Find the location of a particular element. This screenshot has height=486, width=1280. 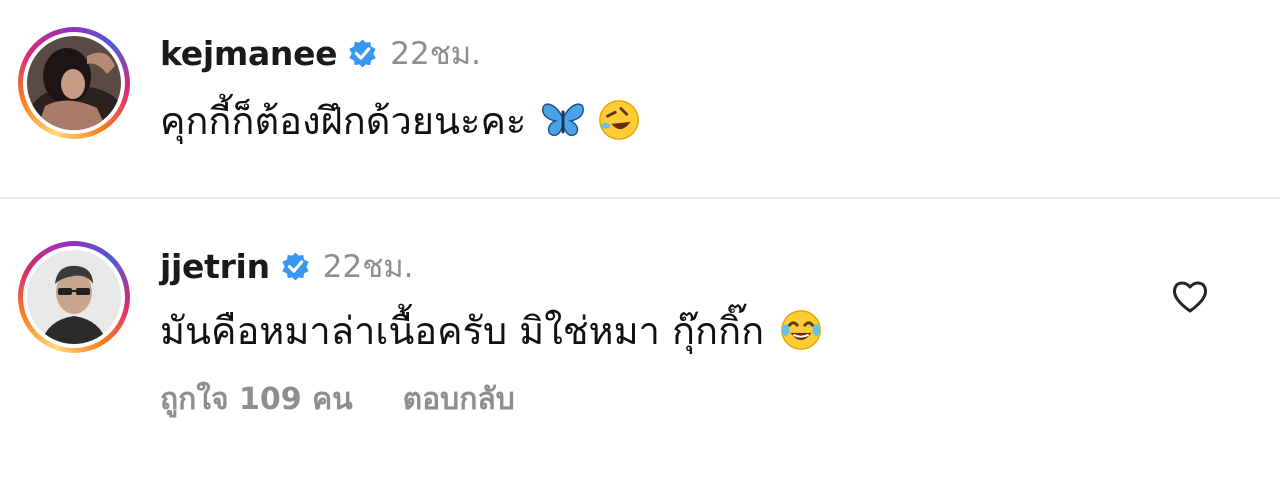

comment-header: jjetrin 22ชม. is located at coordinates (287, 266).